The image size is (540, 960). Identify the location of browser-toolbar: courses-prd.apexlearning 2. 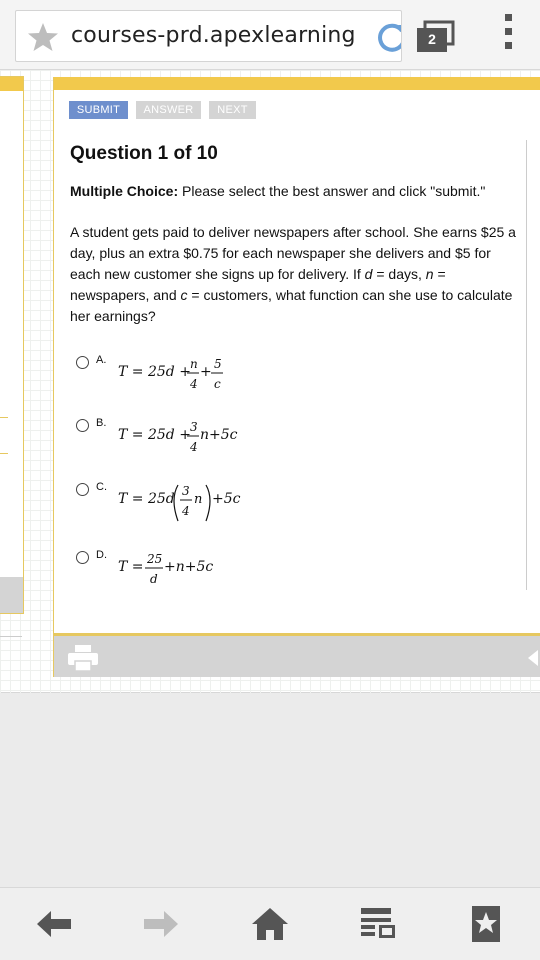
(270, 35).